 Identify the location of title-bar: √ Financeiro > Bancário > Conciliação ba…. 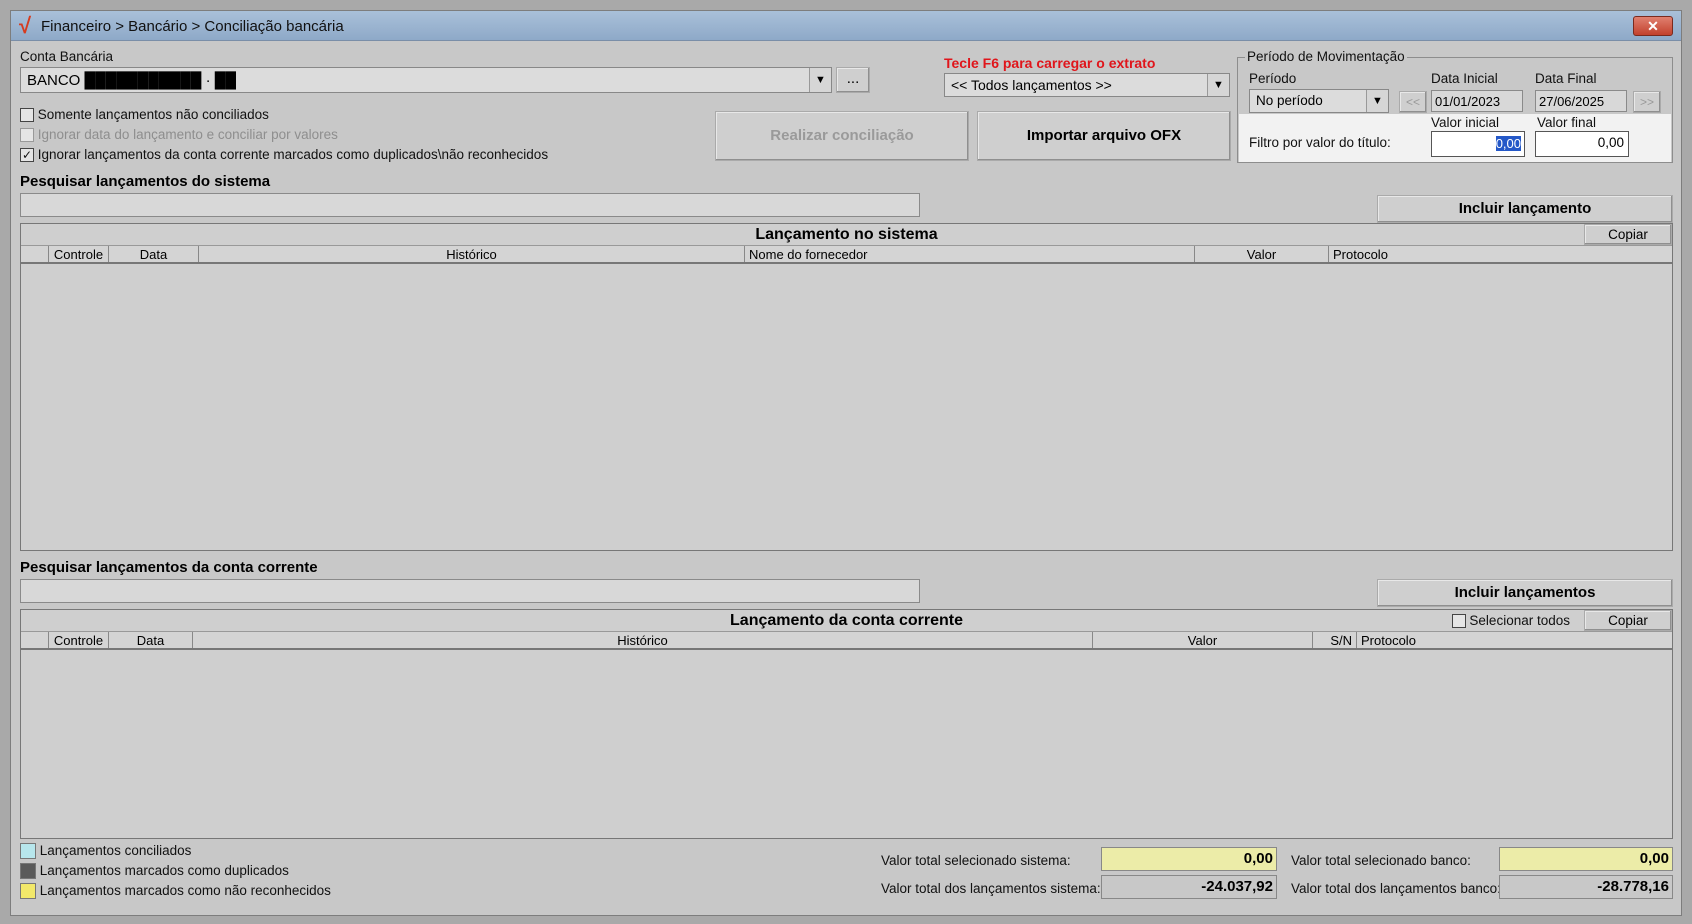
(846, 26).